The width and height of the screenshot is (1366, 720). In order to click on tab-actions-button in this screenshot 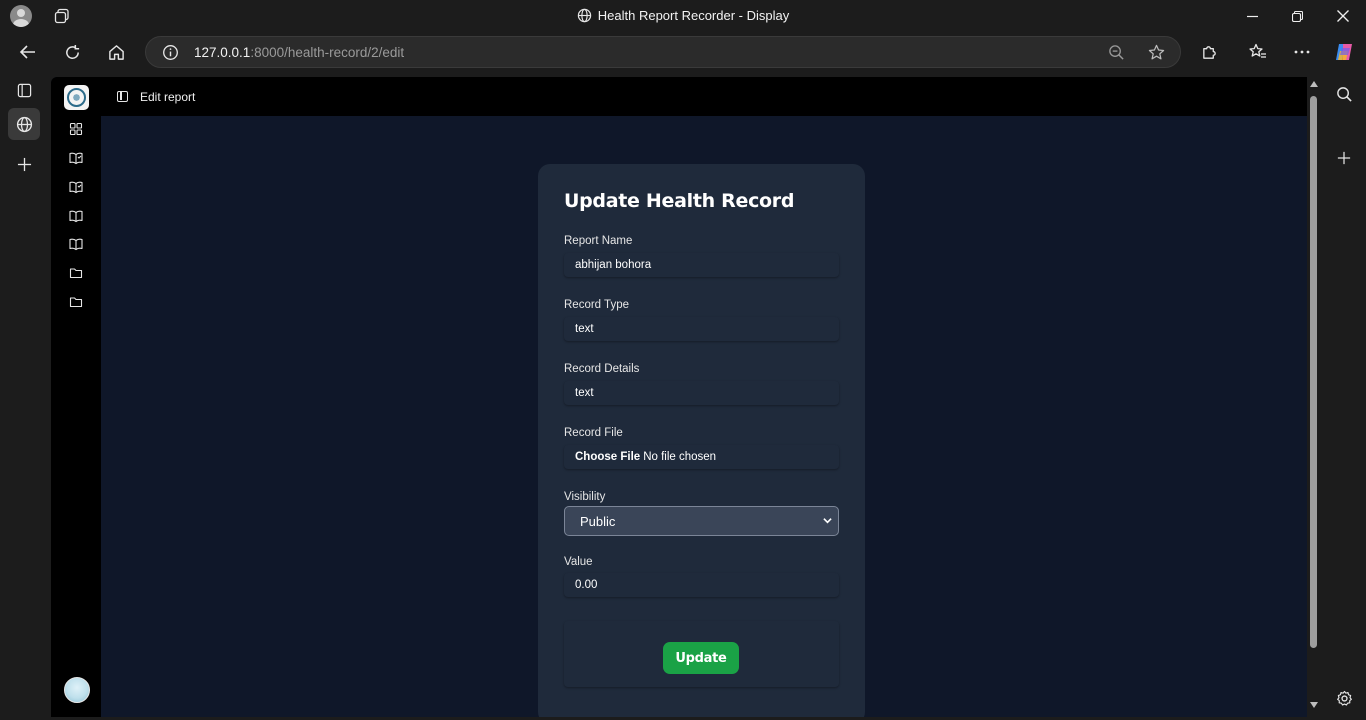, I will do `click(24, 90)`.